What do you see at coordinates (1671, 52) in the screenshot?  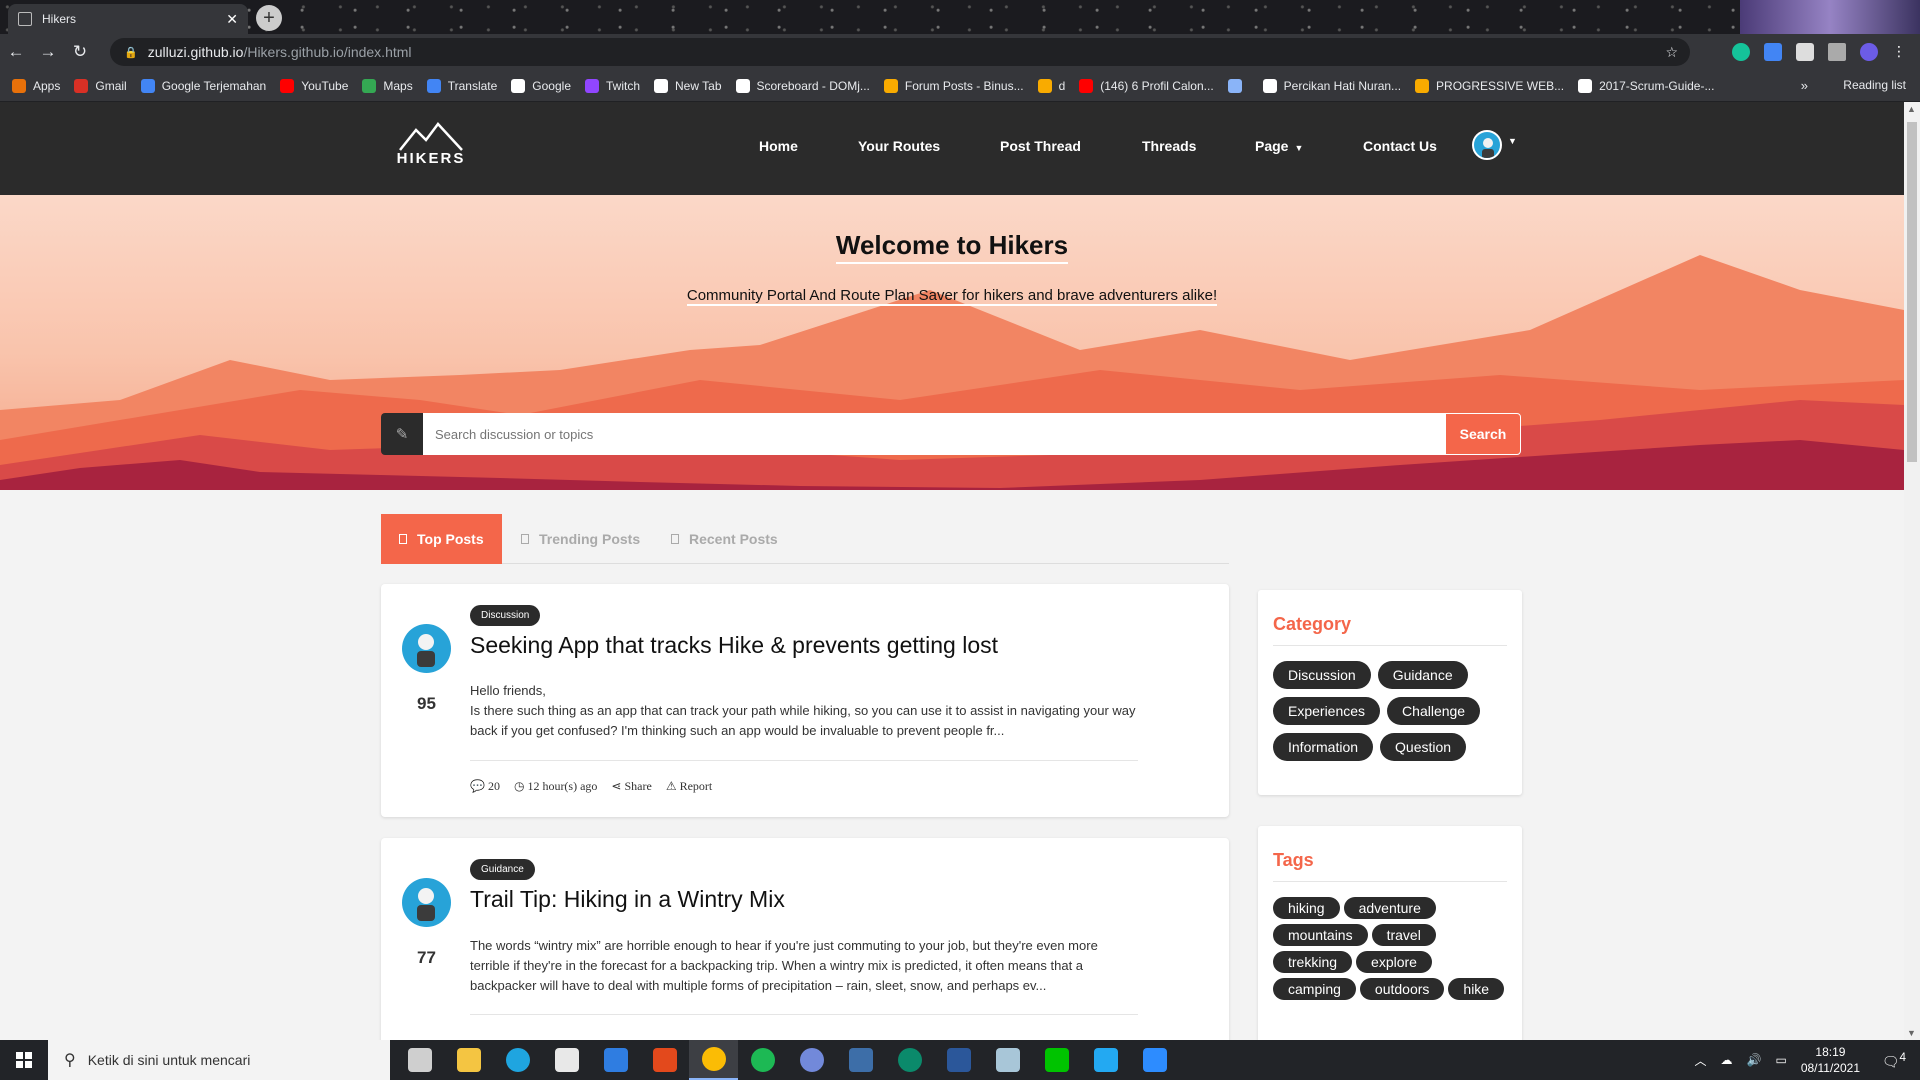 I see `bookmark-star-icon: ☆` at bounding box center [1671, 52].